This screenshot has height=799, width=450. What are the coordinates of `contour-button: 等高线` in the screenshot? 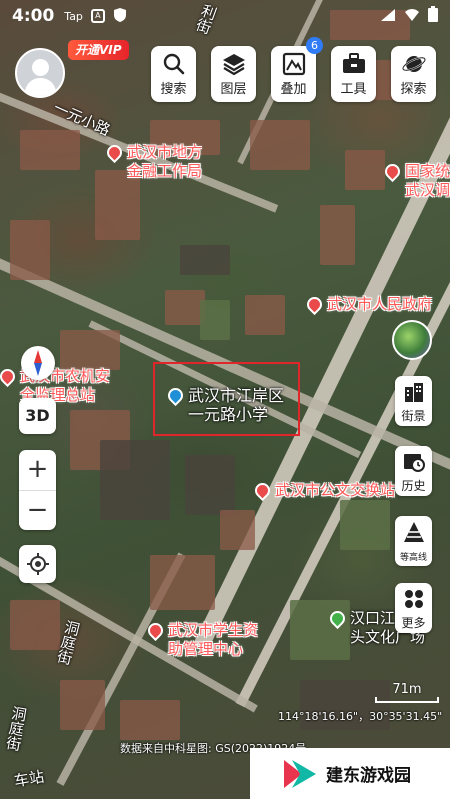 It's located at (413, 541).